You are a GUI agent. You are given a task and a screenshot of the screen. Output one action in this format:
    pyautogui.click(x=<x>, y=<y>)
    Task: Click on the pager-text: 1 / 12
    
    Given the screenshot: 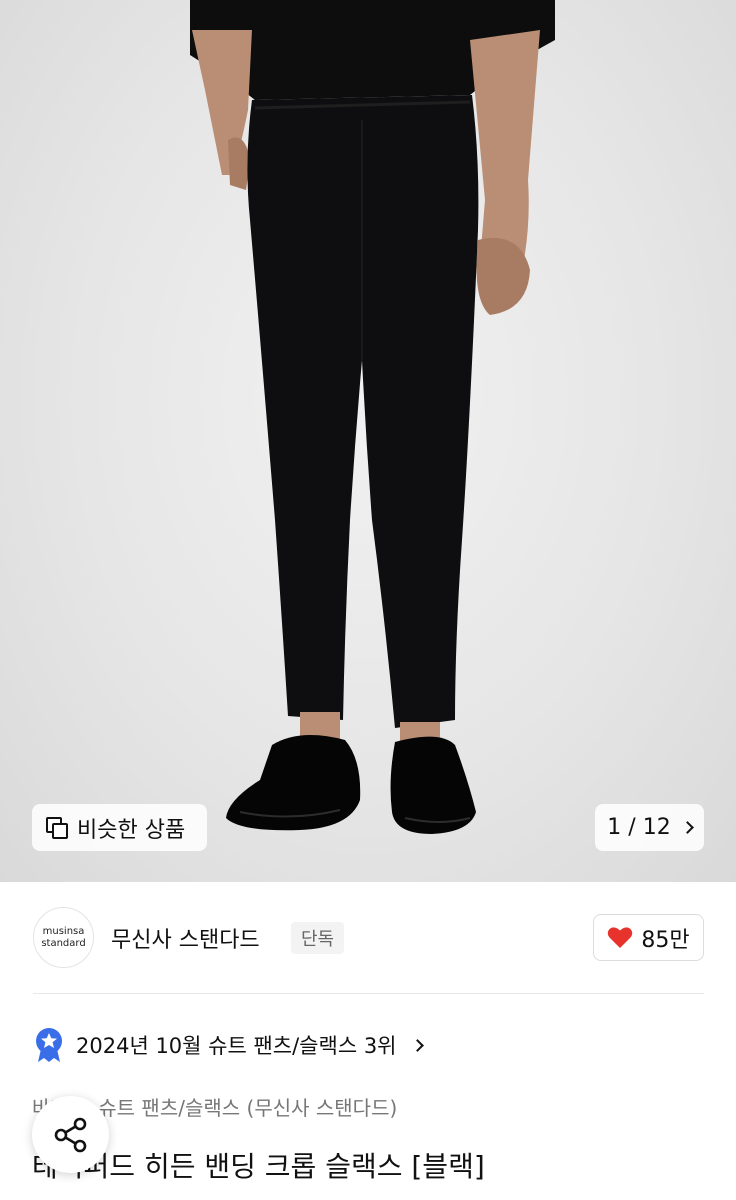 What is the action you would take?
    pyautogui.click(x=638, y=827)
    